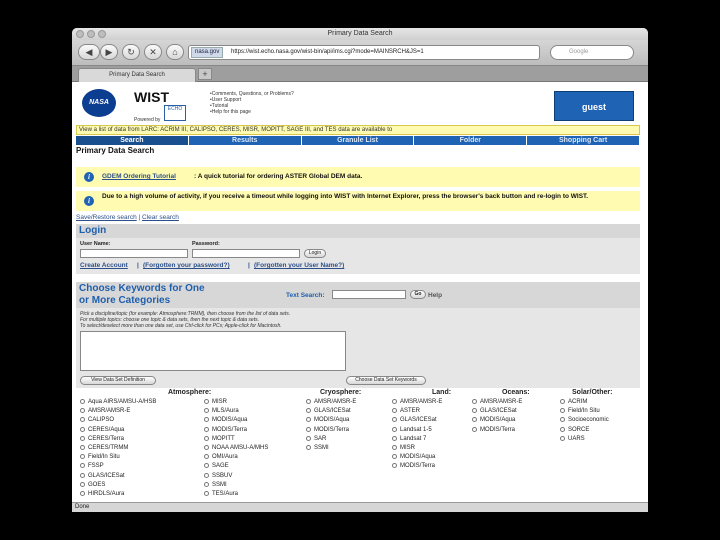 This screenshot has height=540, width=720. What do you see at coordinates (118, 380) in the screenshot?
I see `view-definition-button: View Data Set Definition` at bounding box center [118, 380].